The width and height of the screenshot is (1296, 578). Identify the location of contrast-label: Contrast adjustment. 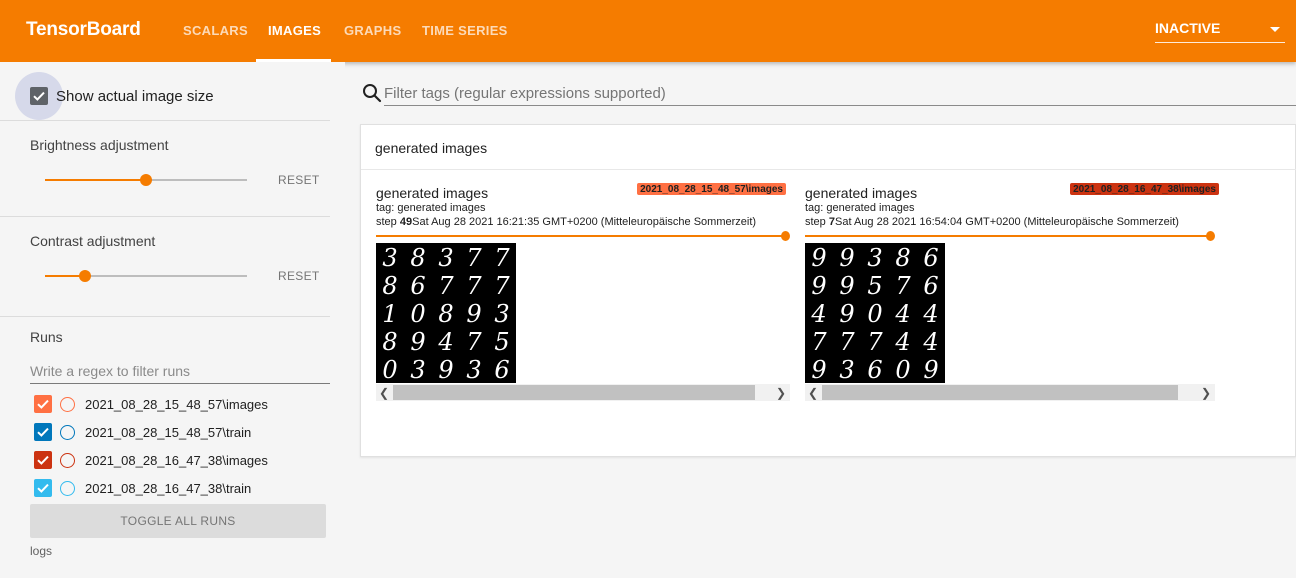
(93, 241).